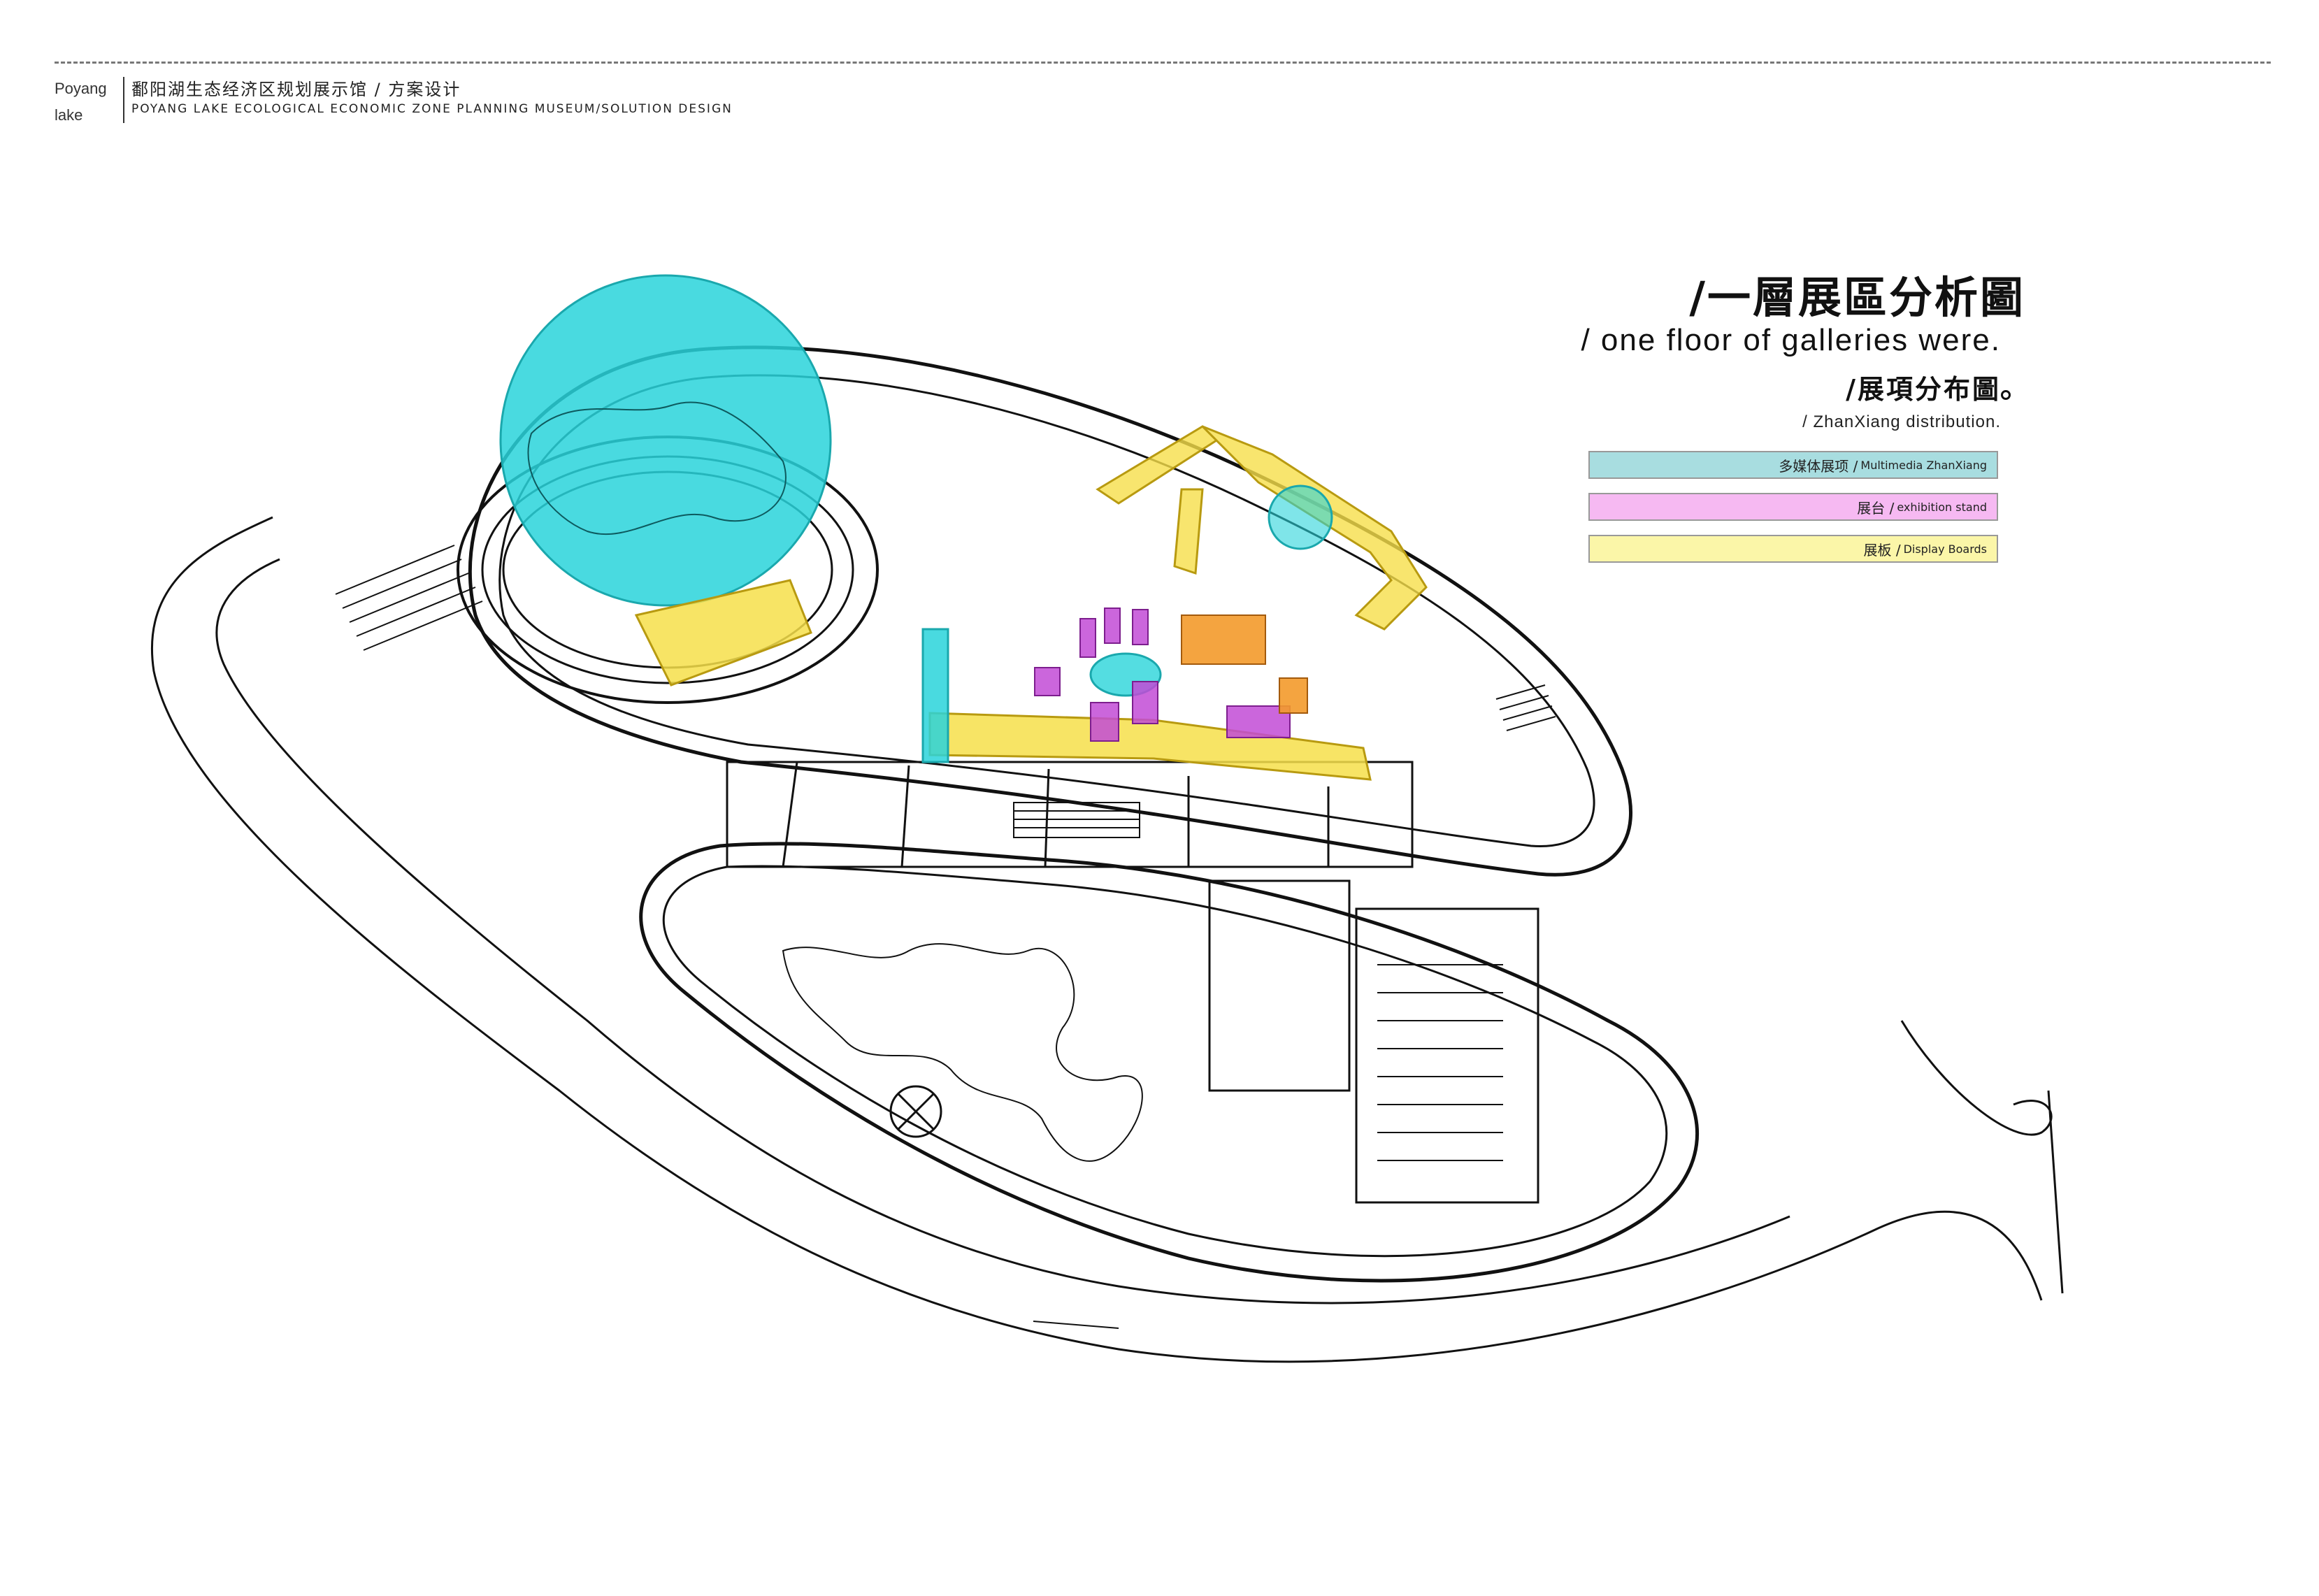 This screenshot has height=1596, width=2319. Describe the element at coordinates (665, 441) in the screenshot. I see `multimedia-globe` at that location.